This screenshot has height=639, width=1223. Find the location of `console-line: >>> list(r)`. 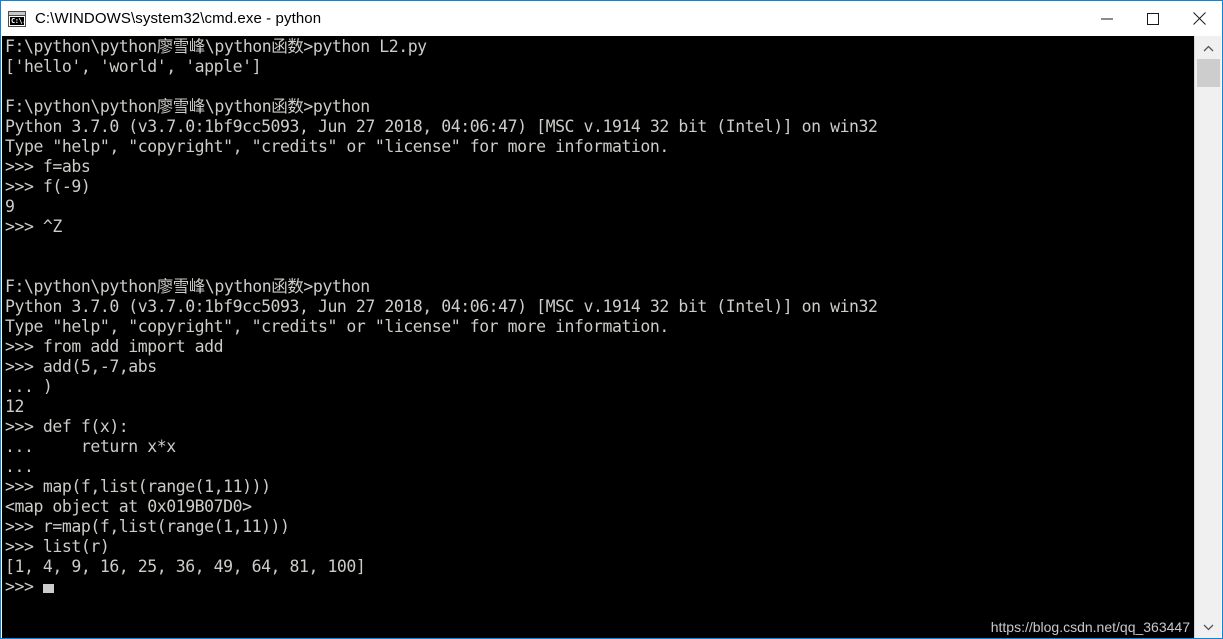

console-line: >>> list(r) is located at coordinates (57, 546).